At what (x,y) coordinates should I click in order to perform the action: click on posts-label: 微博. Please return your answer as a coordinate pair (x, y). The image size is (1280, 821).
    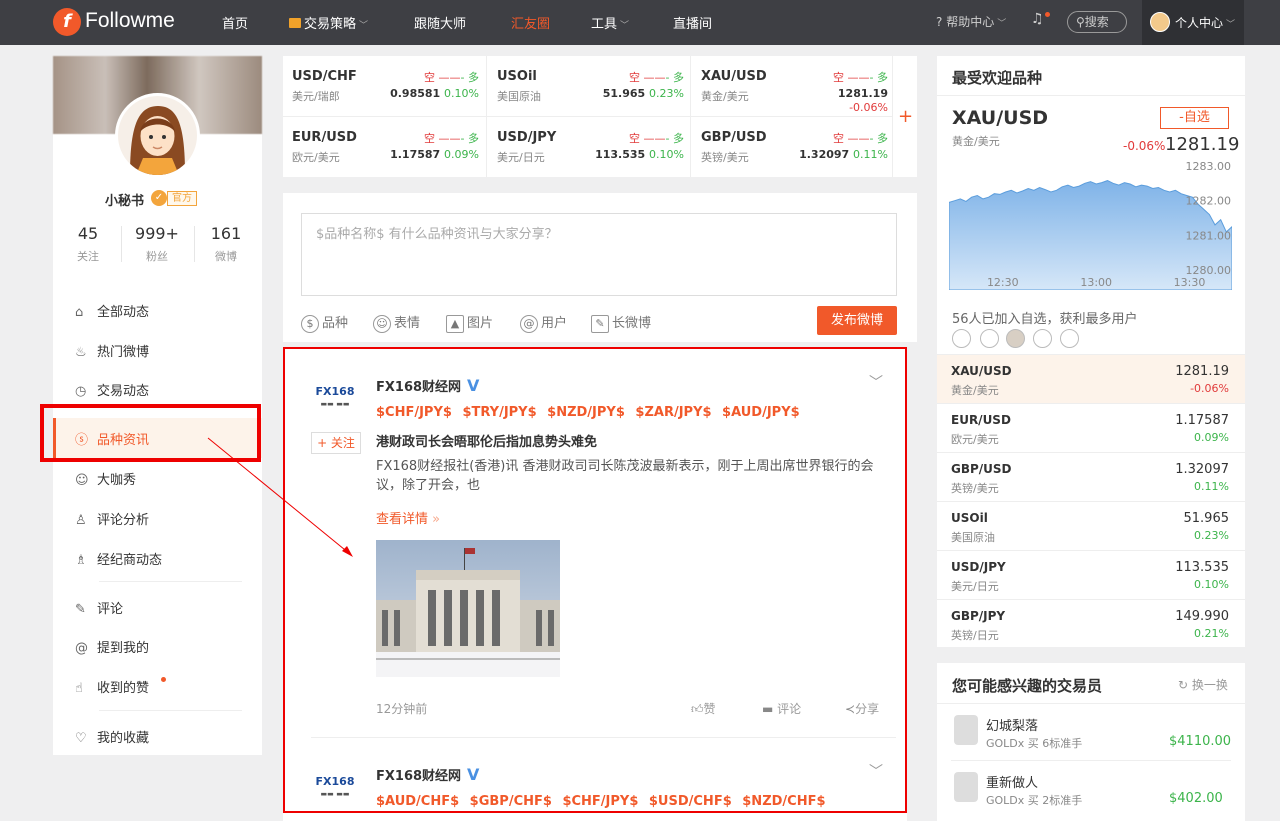
    Looking at the image, I should click on (226, 256).